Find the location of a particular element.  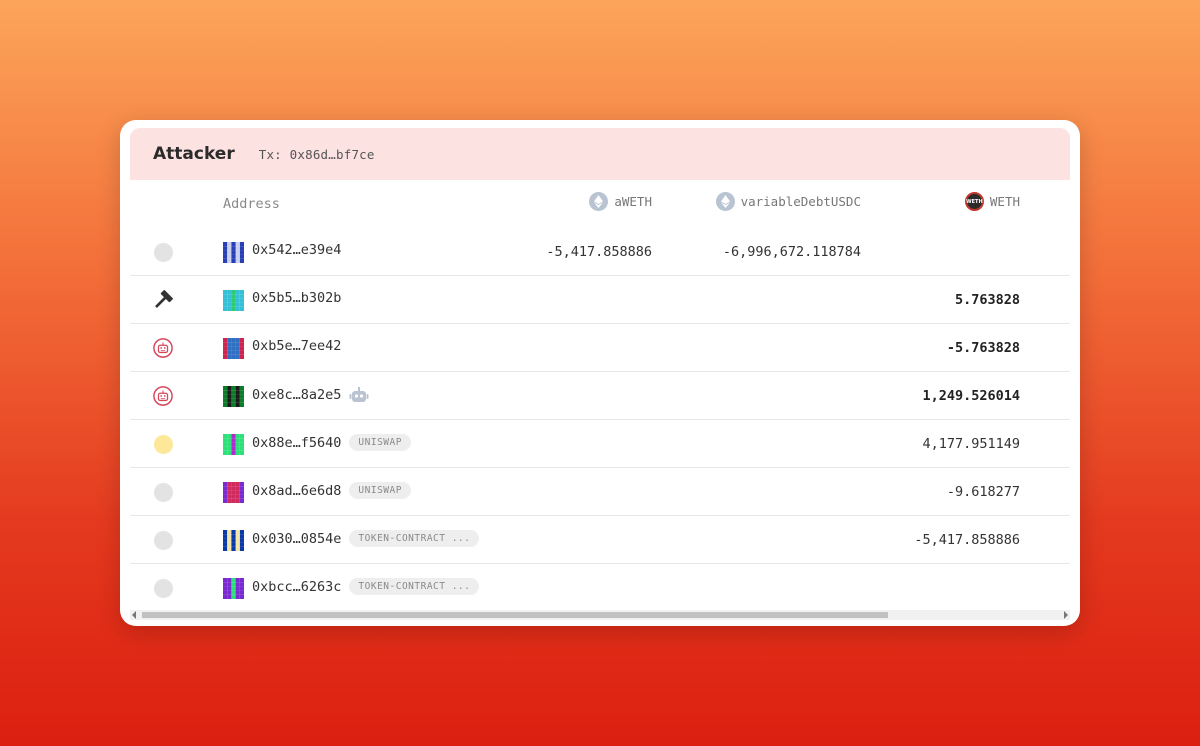

horizontal-scrollbar is located at coordinates (600, 615).